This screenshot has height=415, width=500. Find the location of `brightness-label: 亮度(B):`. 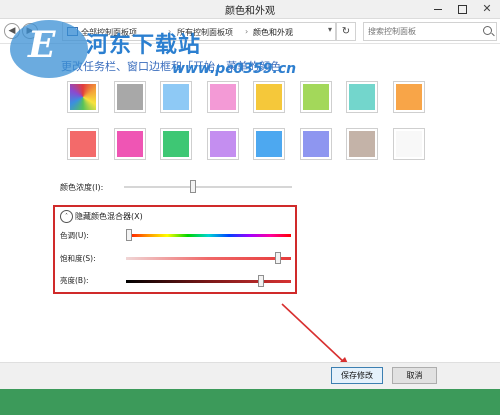

brightness-label: 亮度(B): is located at coordinates (74, 280).